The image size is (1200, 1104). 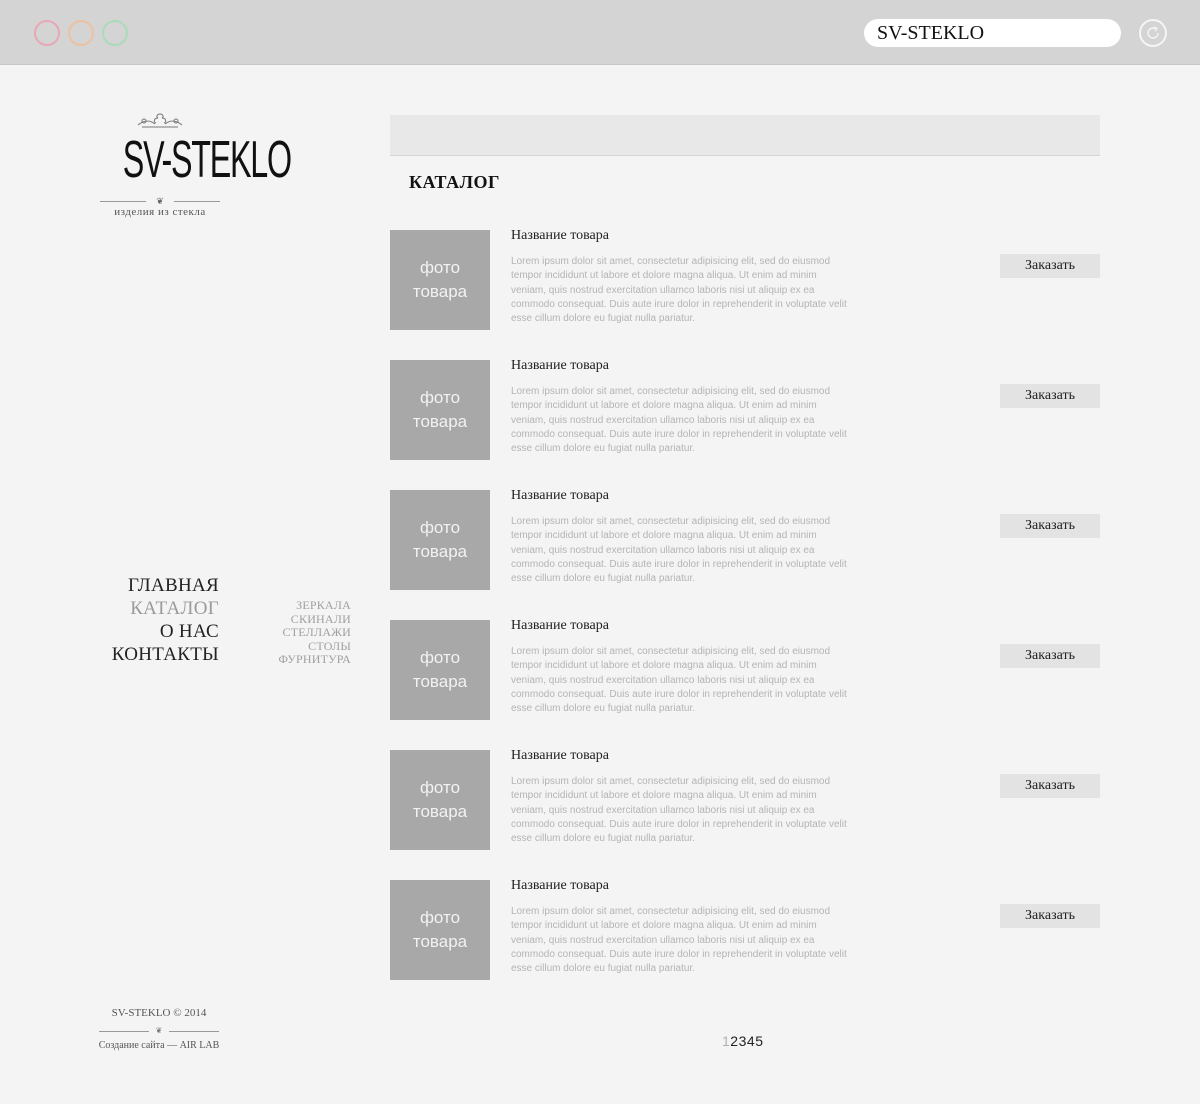 I want to click on nav-item-catalog: КАТАЛОГ, so click(x=159, y=608).